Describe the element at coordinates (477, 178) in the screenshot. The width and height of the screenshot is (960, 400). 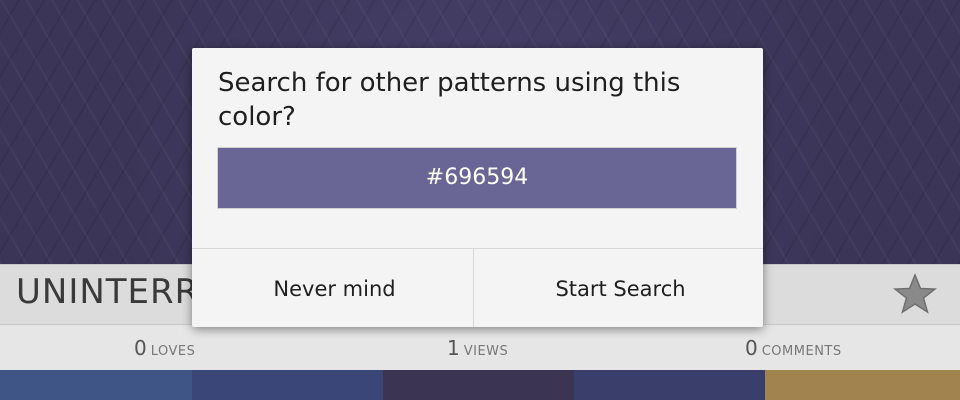
I see `color-preview: #696594` at that location.